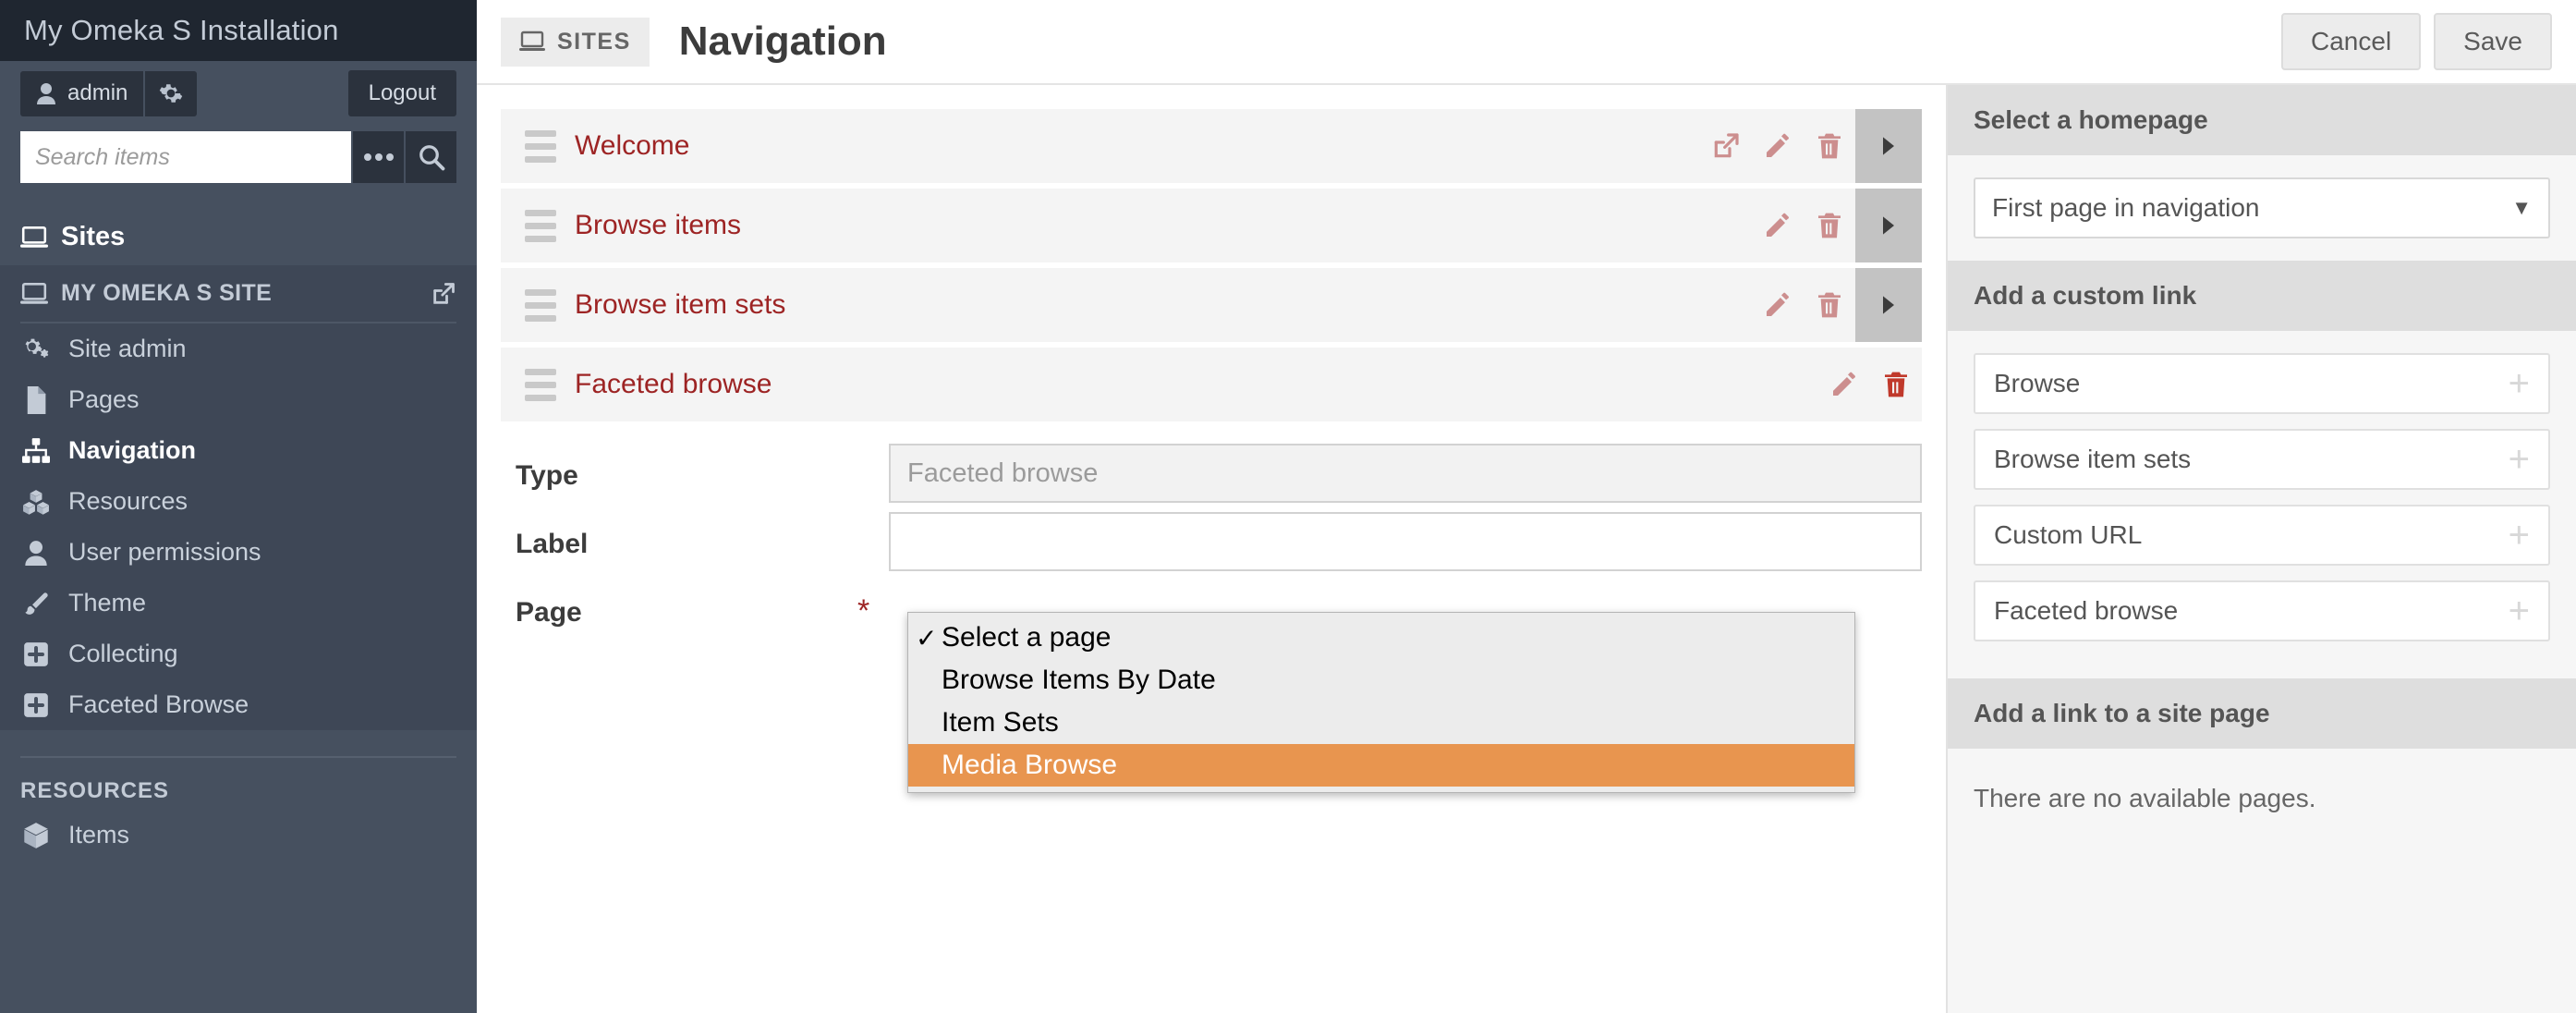  I want to click on sidebar-item-site-admin: Site admin, so click(238, 348).